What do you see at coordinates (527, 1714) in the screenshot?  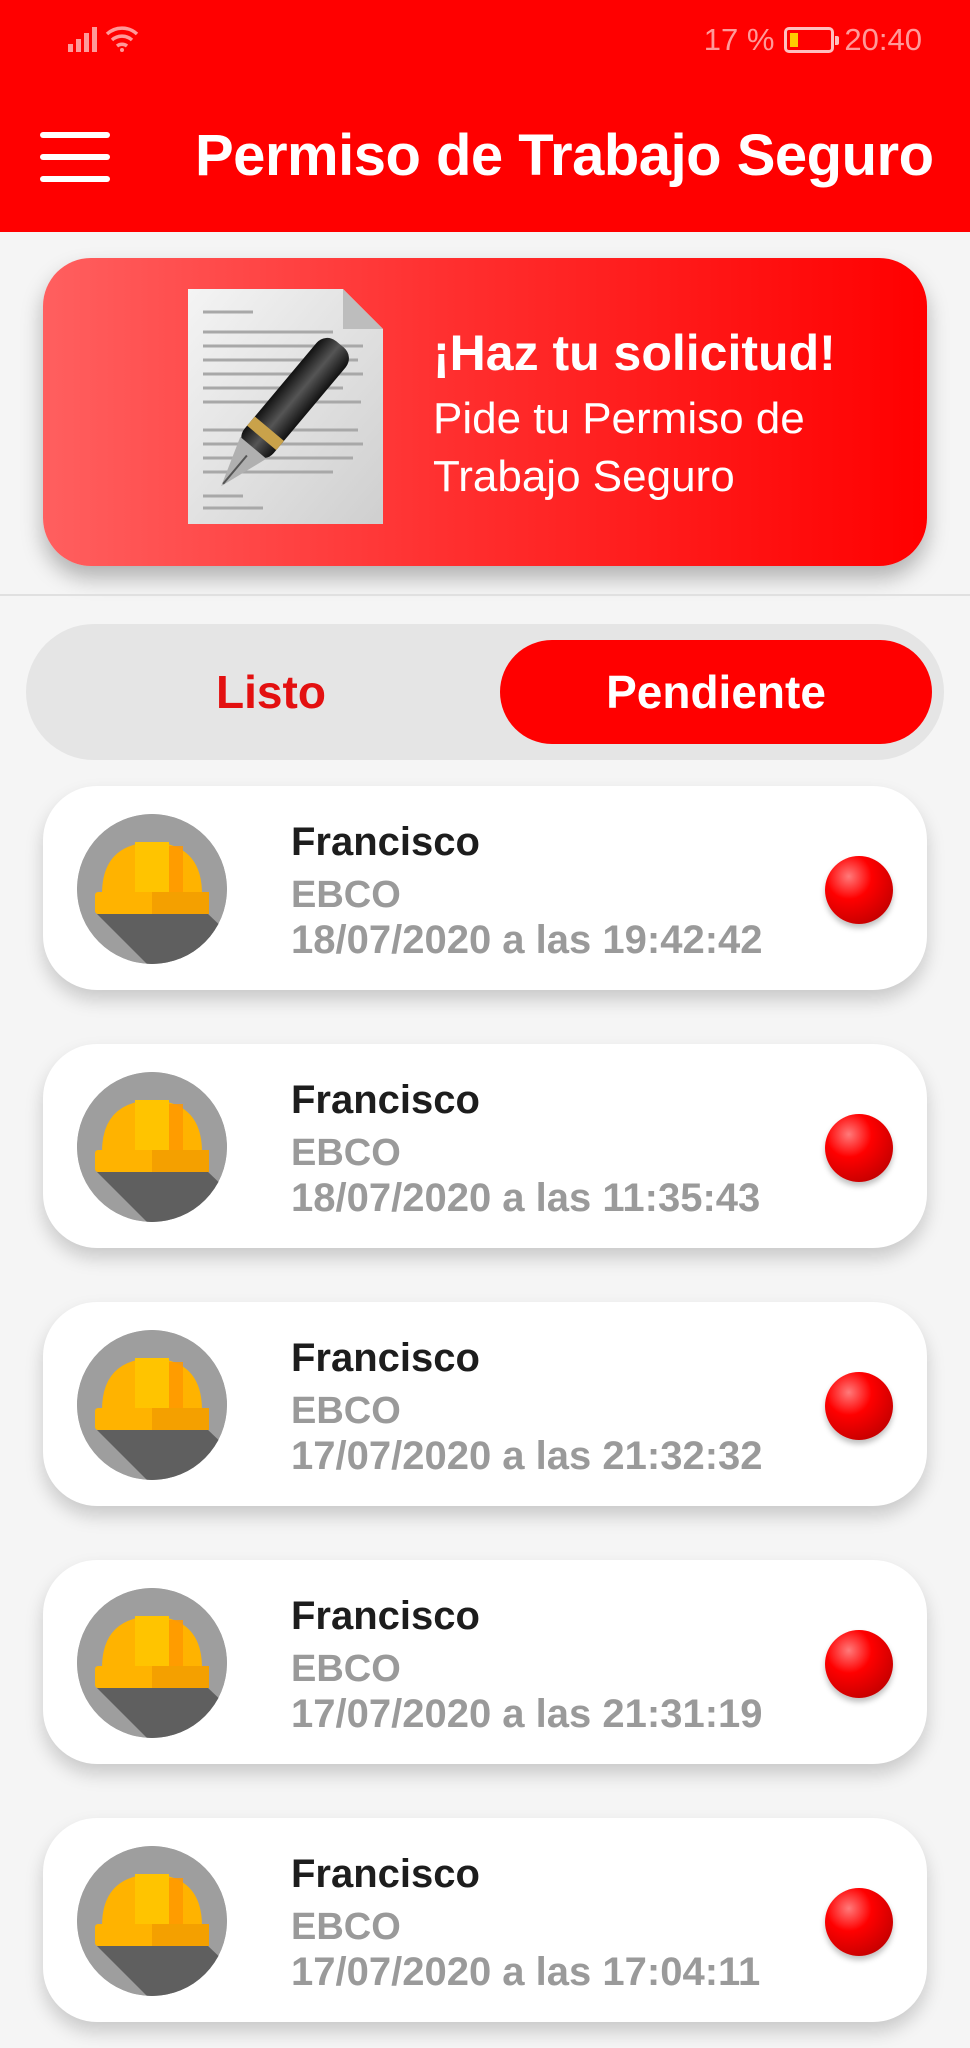 I see `permit-date: 17/07/2020 a las 21:31:19` at bounding box center [527, 1714].